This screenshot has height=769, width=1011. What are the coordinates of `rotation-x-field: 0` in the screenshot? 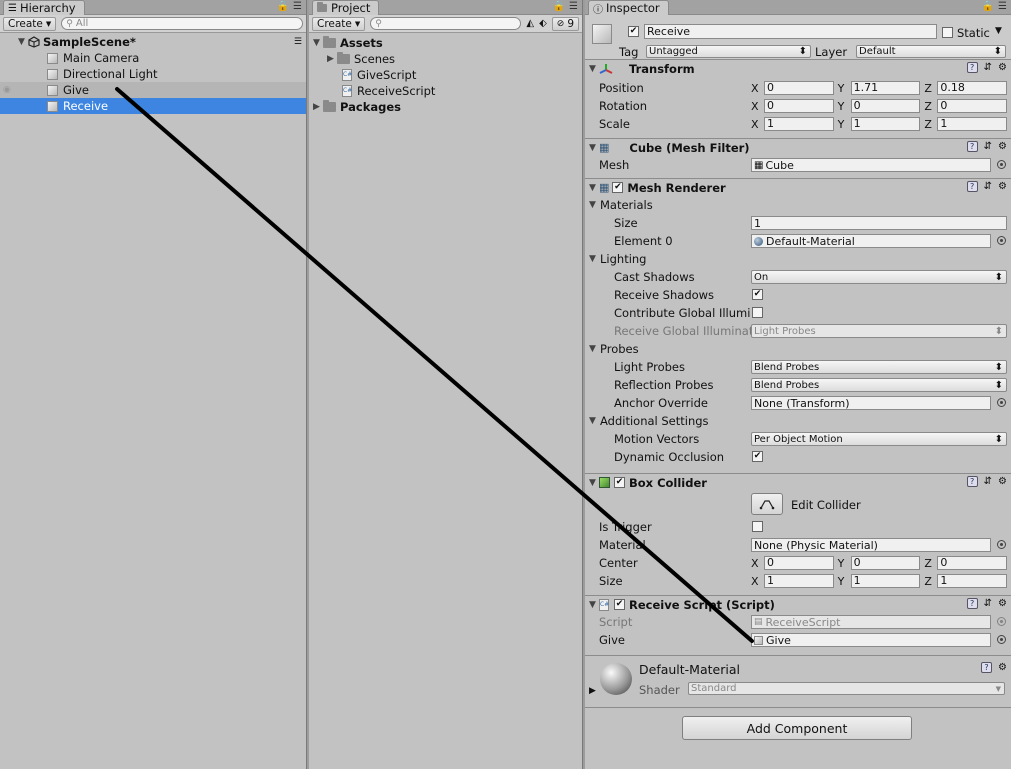 It's located at (799, 106).